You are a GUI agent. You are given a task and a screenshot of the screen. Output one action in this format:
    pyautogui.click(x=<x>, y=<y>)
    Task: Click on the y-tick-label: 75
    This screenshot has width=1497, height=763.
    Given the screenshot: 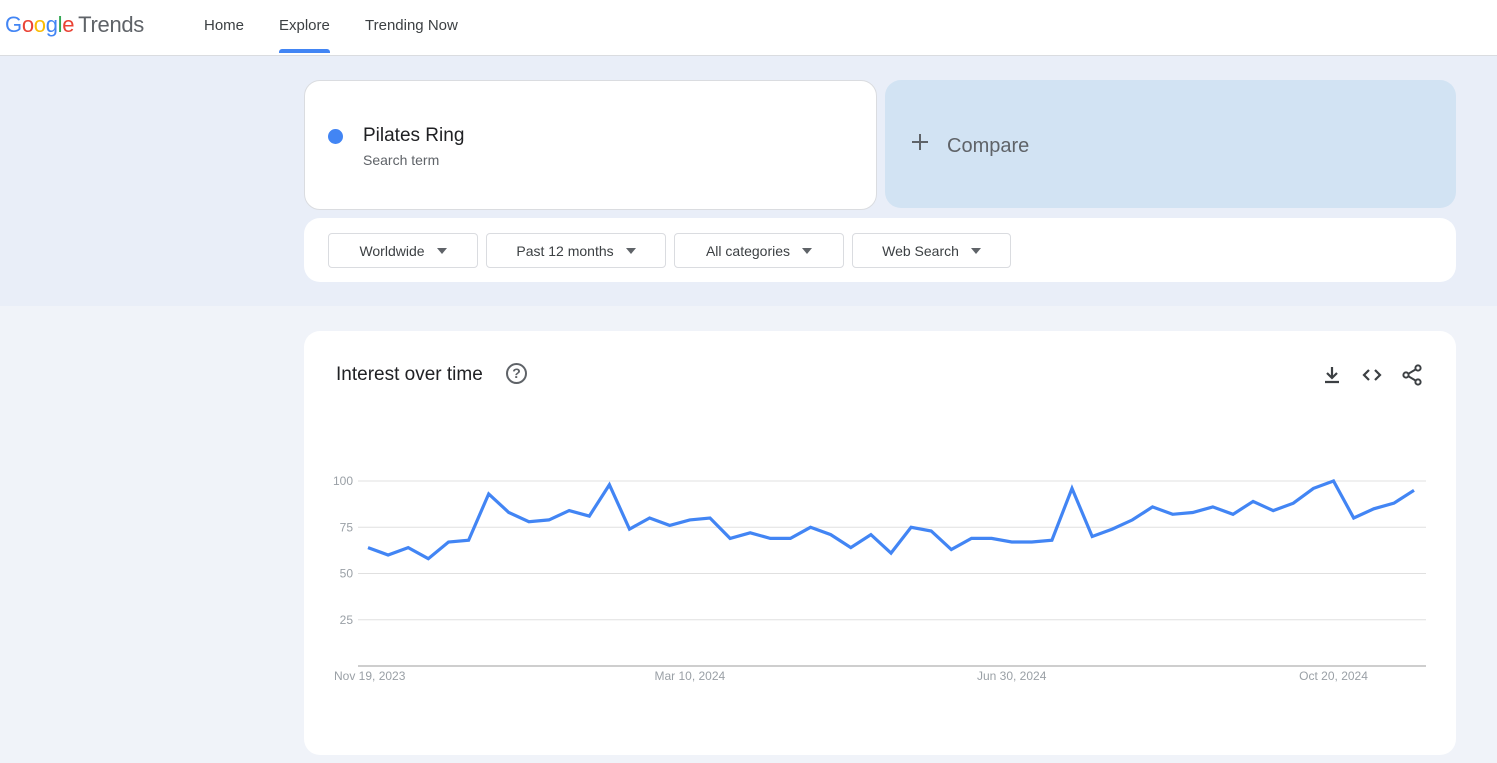 What is the action you would take?
    pyautogui.click(x=347, y=527)
    